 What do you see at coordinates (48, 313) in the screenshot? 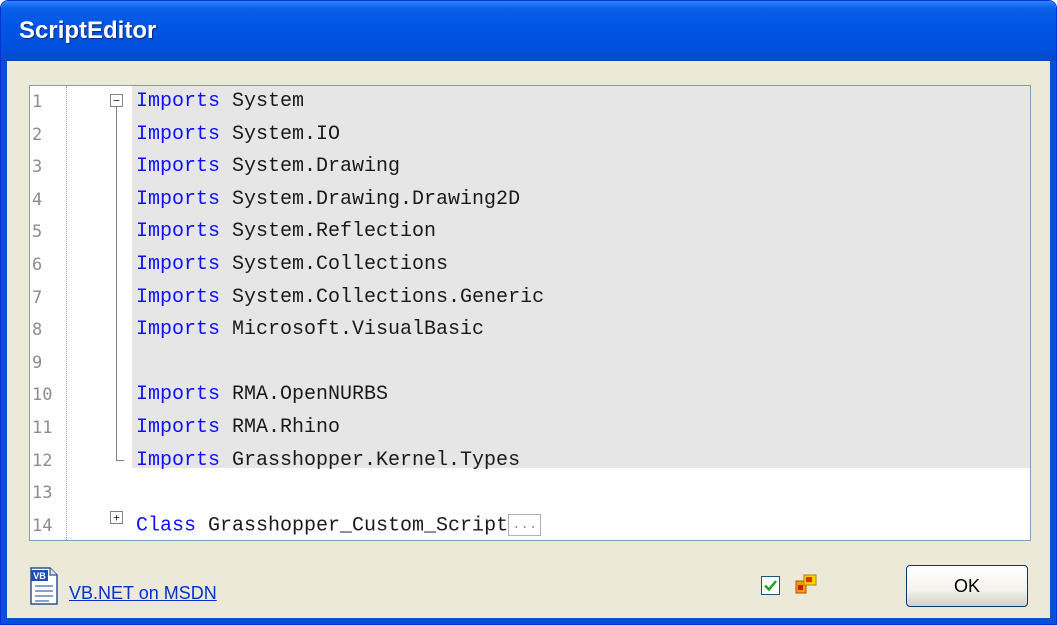
I see `line-number-gutter` at bounding box center [48, 313].